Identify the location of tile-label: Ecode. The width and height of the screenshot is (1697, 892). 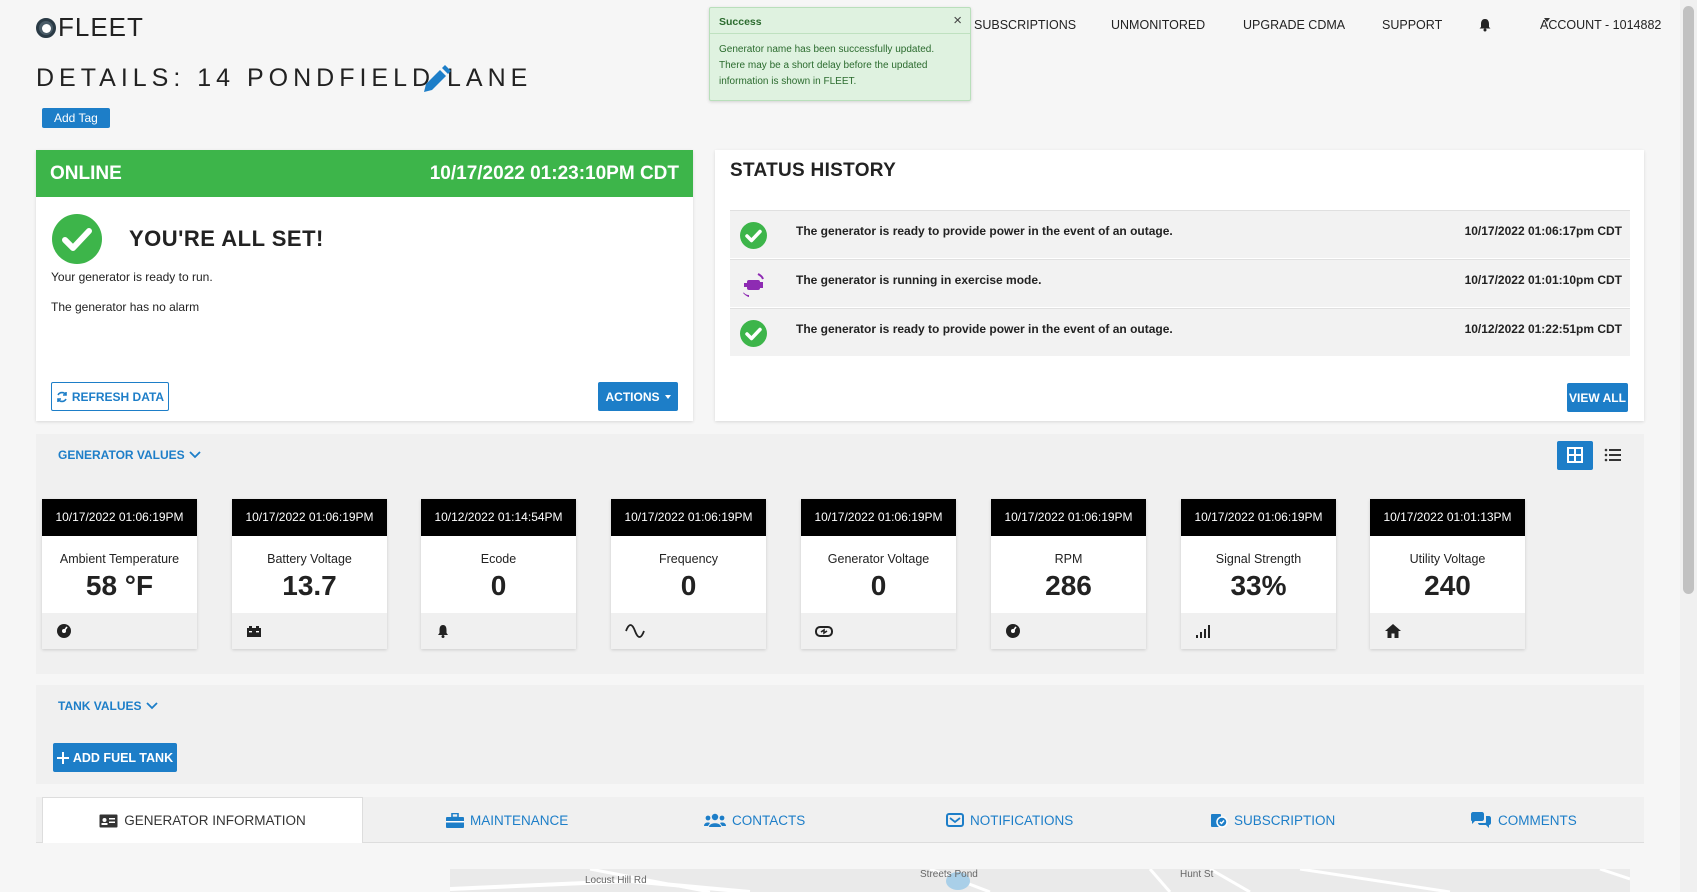
(498, 559).